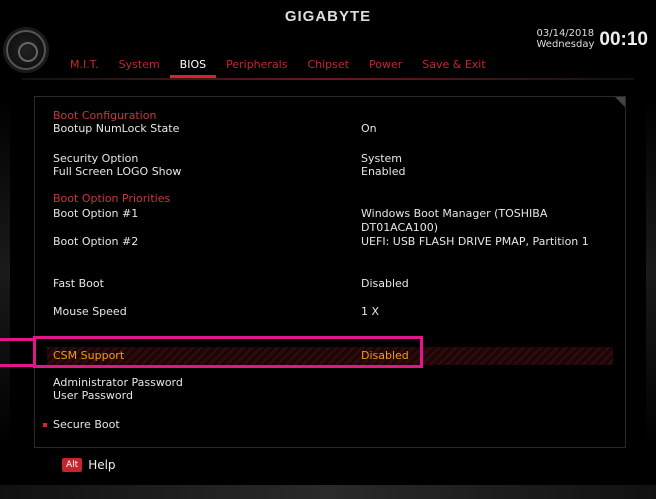 The height and width of the screenshot is (499, 656). I want to click on setting-value: 1 X, so click(370, 311).